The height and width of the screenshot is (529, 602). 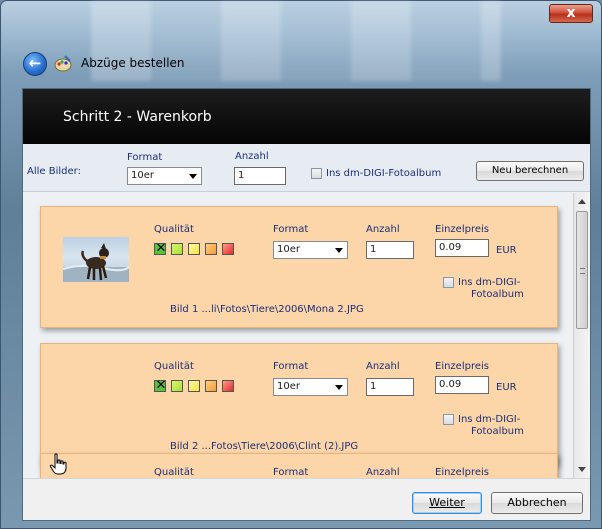 I want to click on all-count-input: 1, so click(x=260, y=176).